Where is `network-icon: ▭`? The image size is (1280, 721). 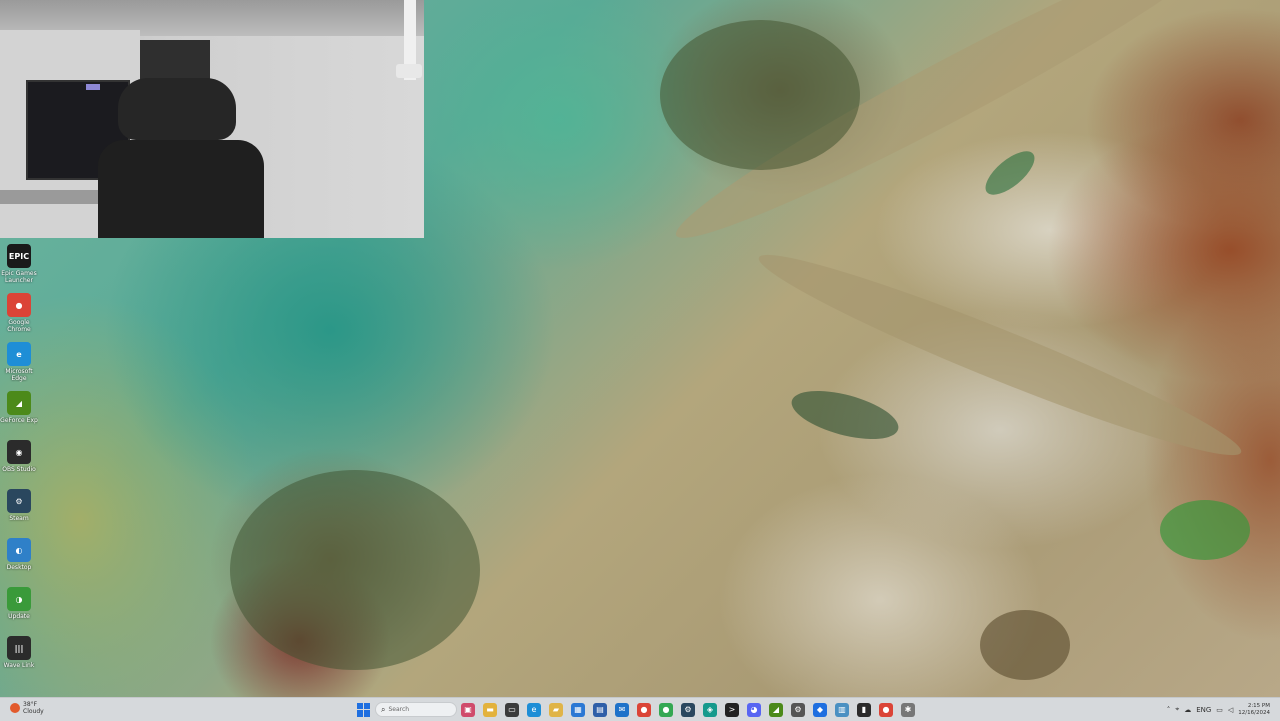 network-icon: ▭ is located at coordinates (1219, 710).